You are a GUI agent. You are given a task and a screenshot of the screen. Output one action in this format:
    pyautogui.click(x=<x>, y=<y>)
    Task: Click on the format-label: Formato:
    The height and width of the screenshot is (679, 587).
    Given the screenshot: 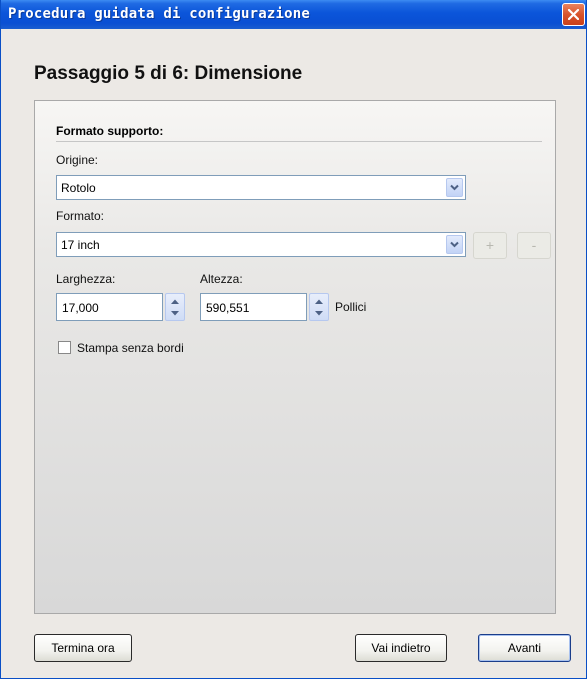 What is the action you would take?
    pyautogui.click(x=80, y=216)
    